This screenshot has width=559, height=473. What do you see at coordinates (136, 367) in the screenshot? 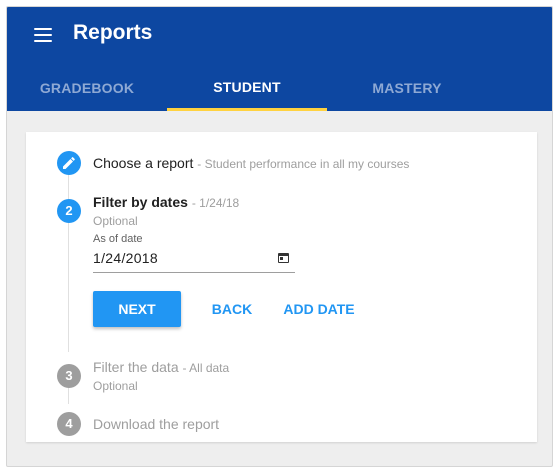
I see `step-3-label: Filter the data` at bounding box center [136, 367].